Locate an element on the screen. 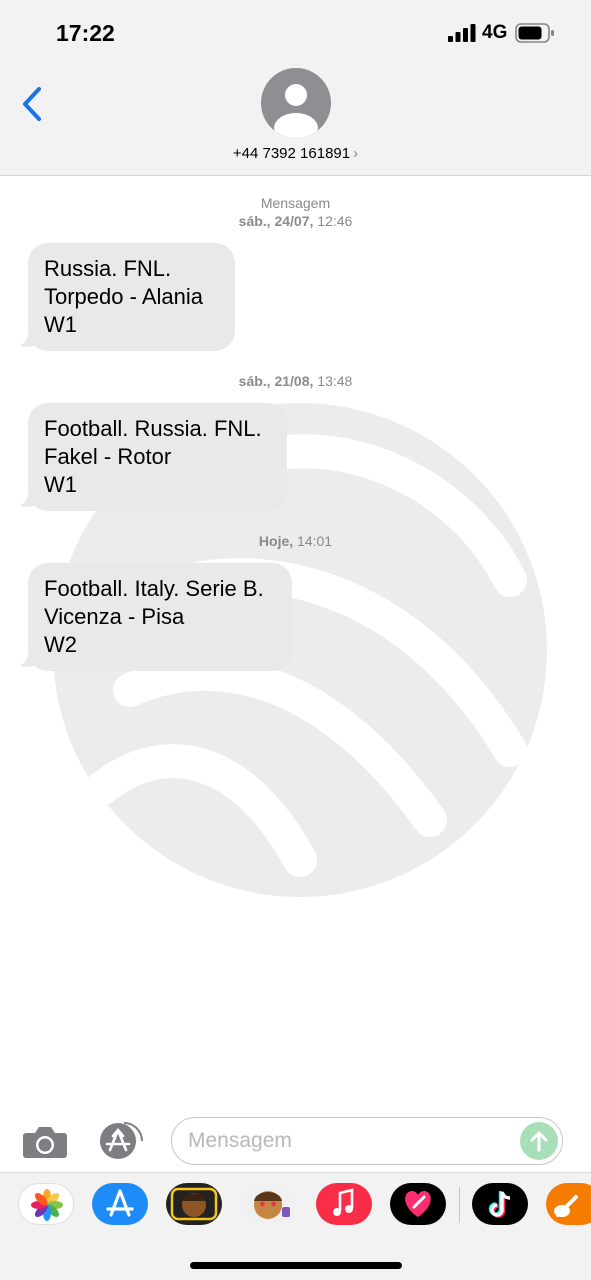 The width and height of the screenshot is (591, 1280). music-icon is located at coordinates (344, 1204).